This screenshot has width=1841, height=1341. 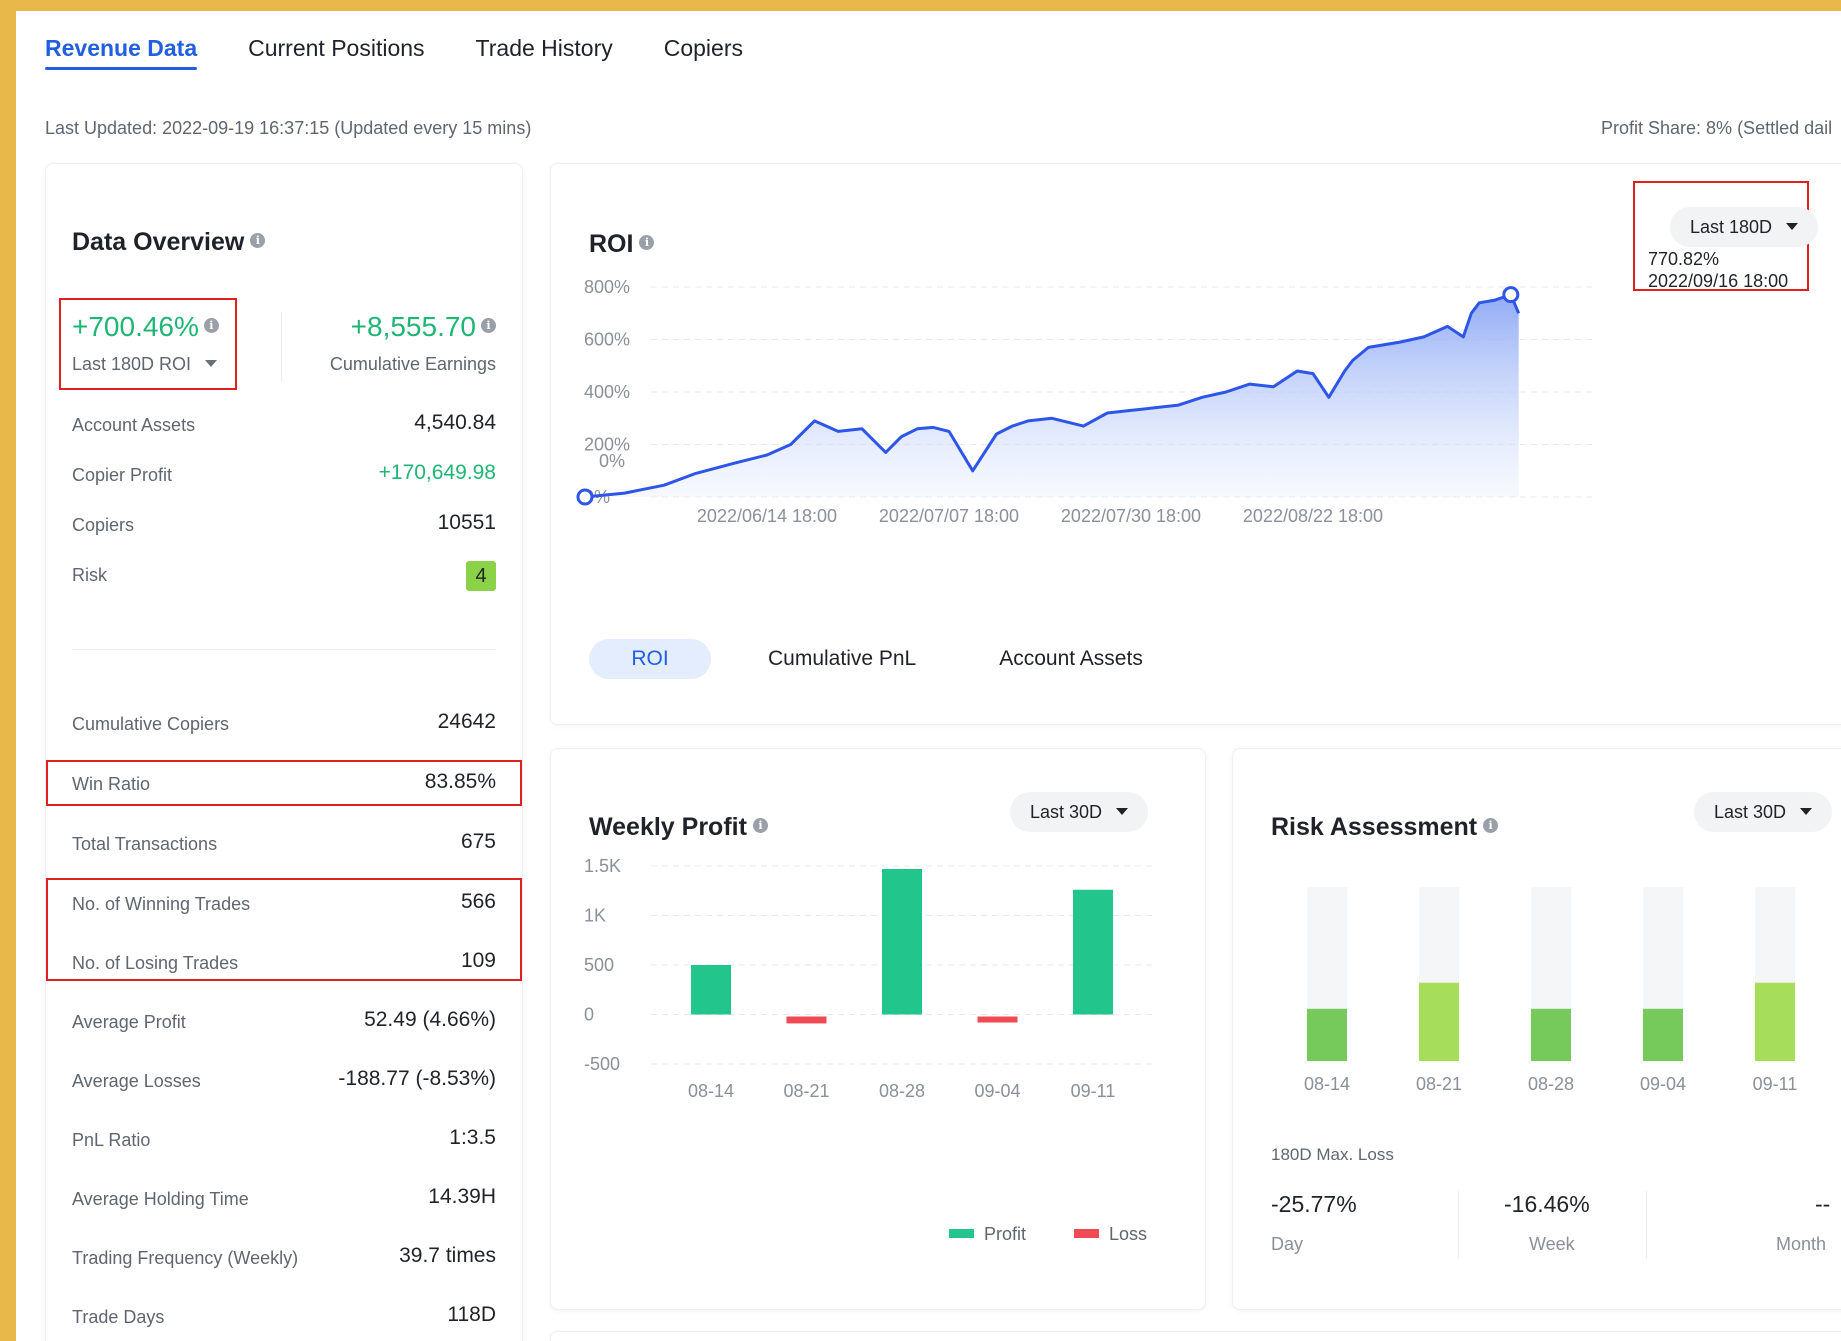 I want to click on stat-value: 14.39H, so click(x=462, y=1196).